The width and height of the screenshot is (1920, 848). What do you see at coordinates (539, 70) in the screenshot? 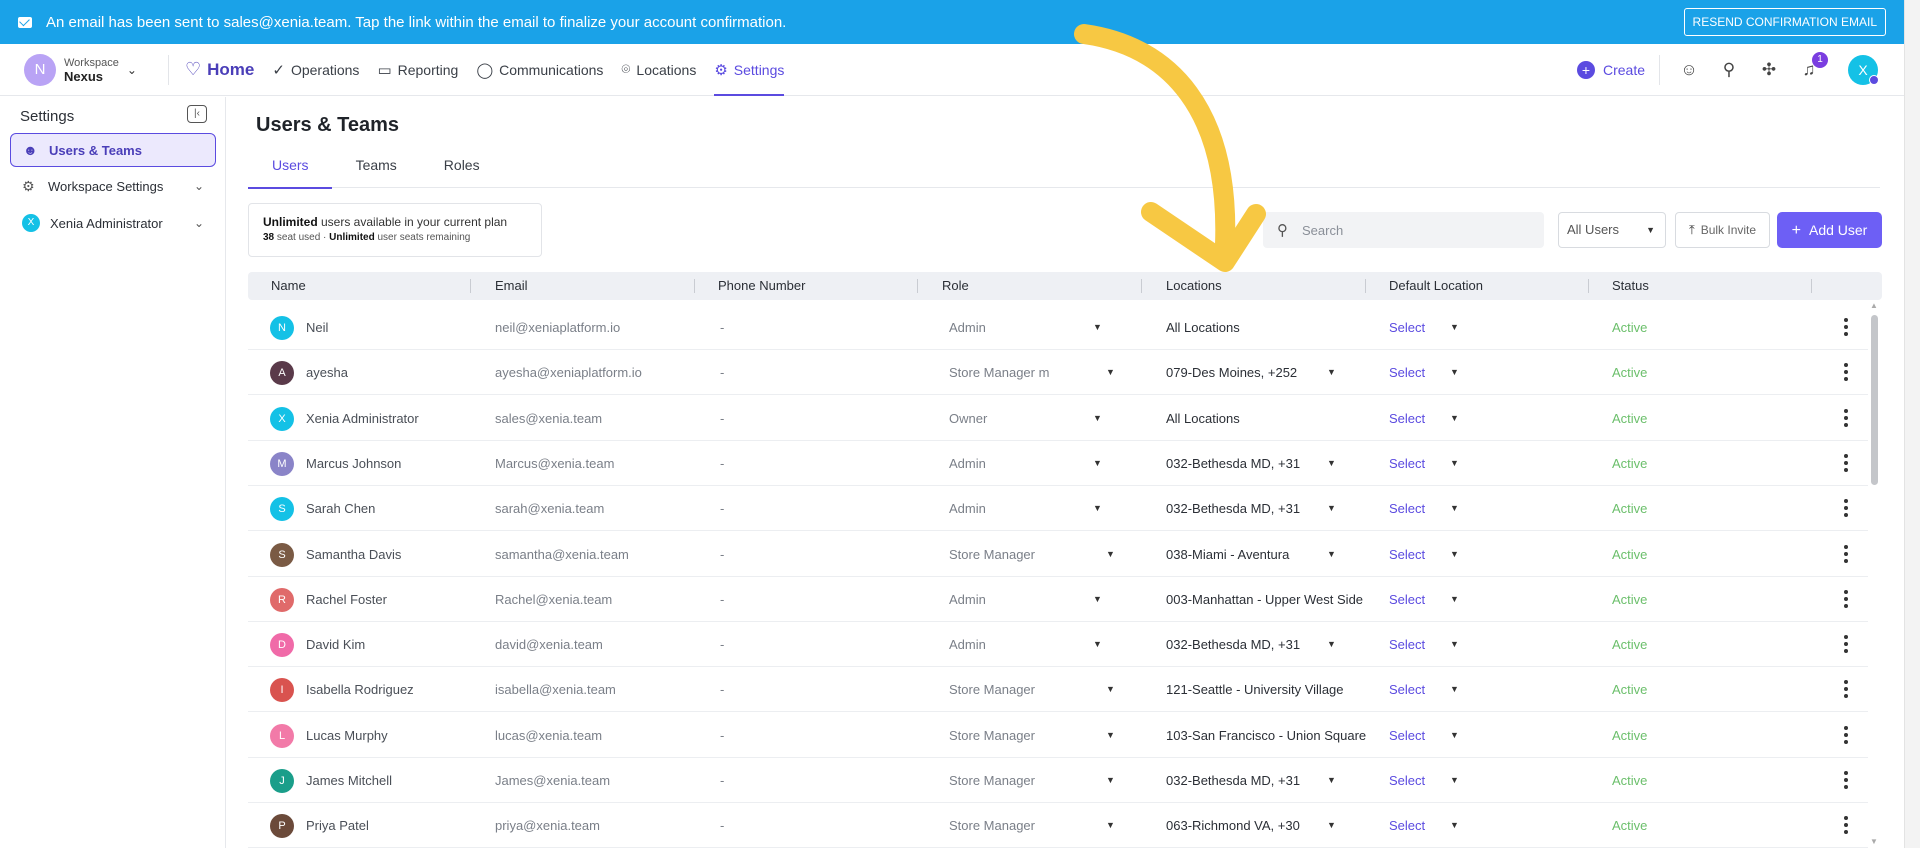
I see `nav-communications: ◯ Communications` at bounding box center [539, 70].